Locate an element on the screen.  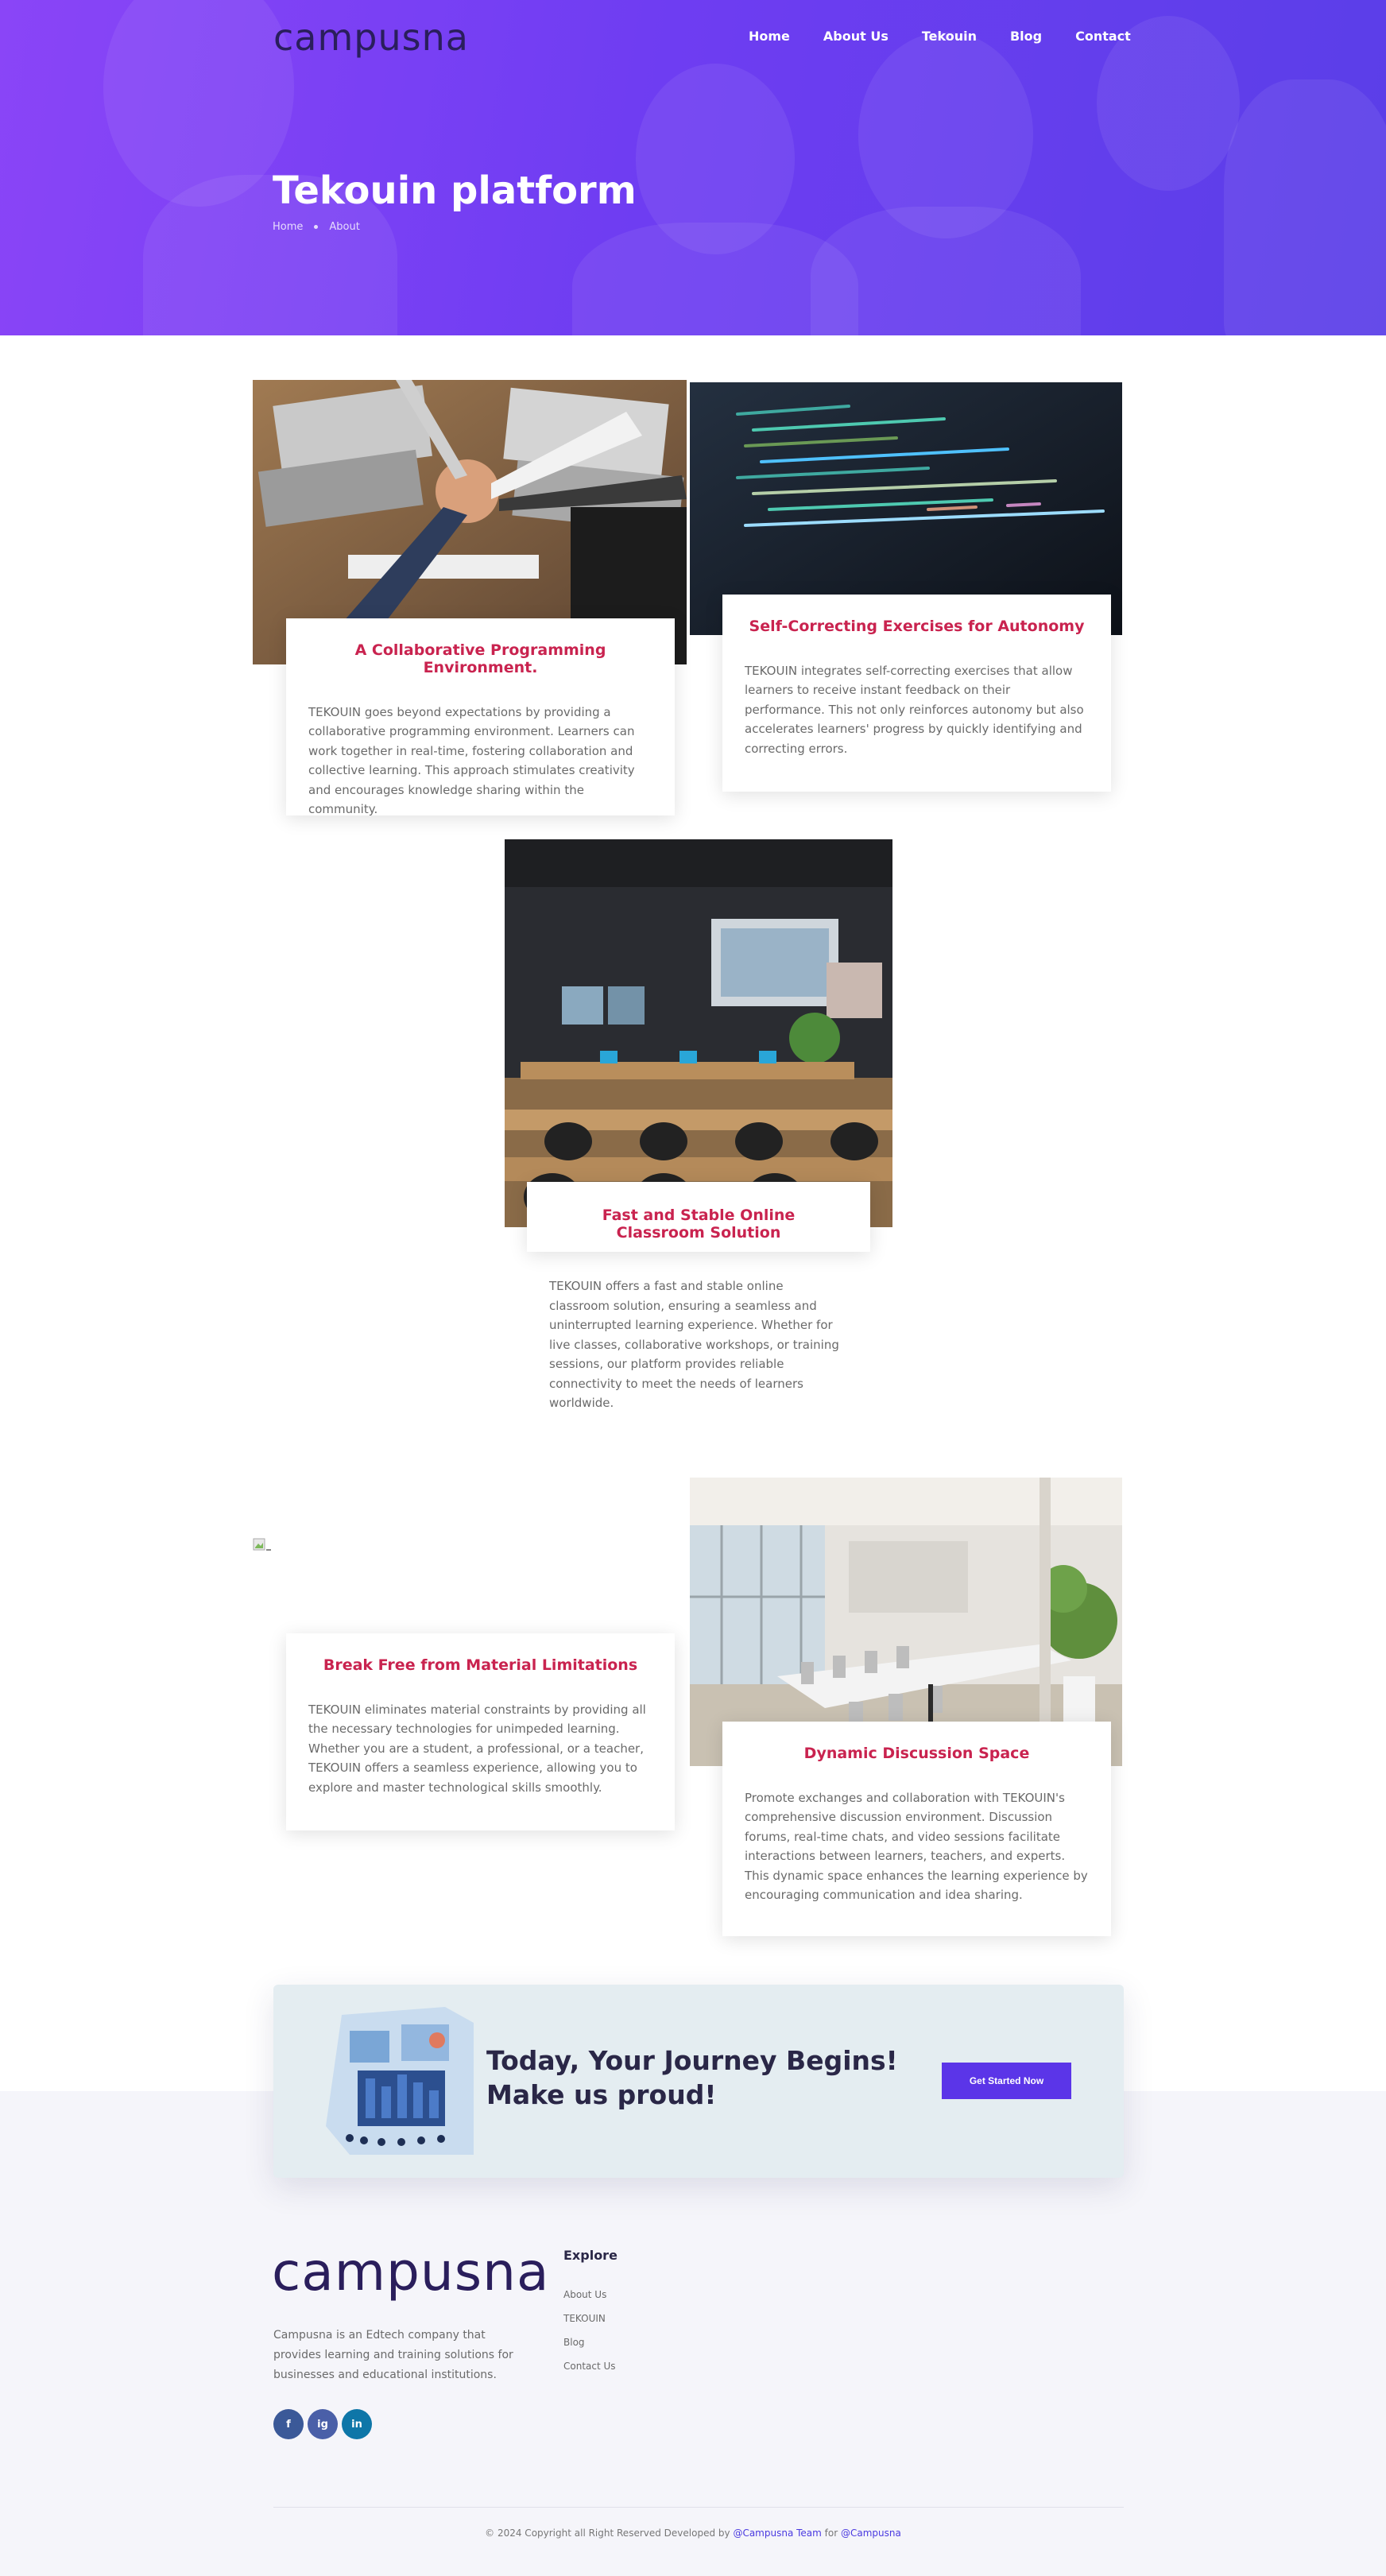
page-title: Tekouin platform is located at coordinates (455, 191).